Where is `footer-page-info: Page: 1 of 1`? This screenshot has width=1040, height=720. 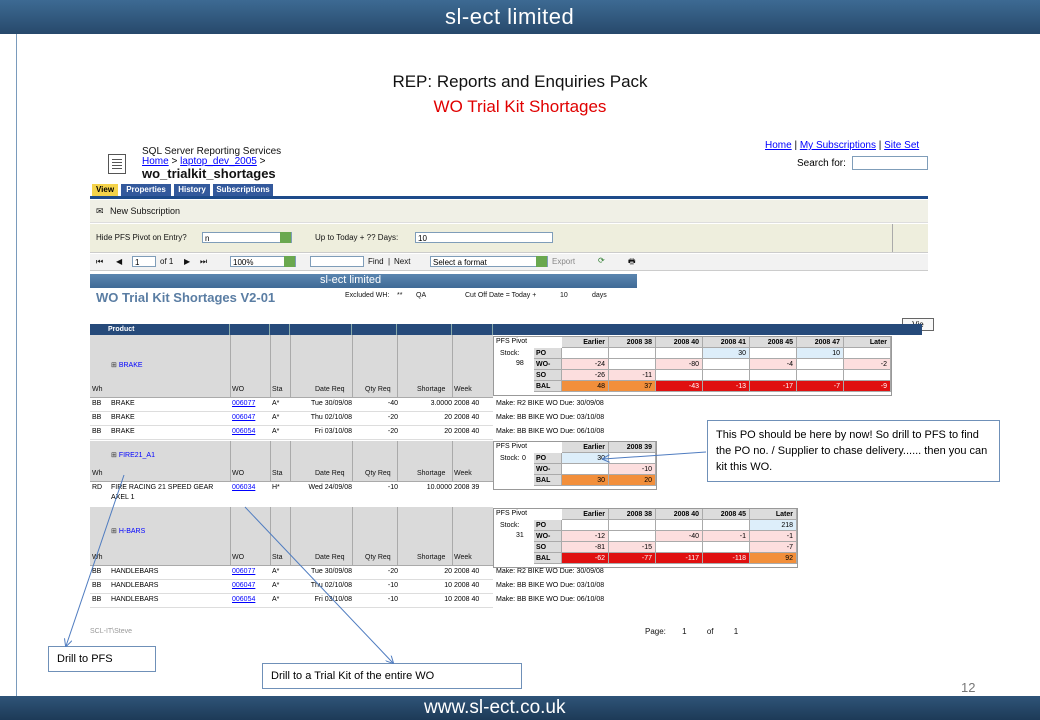
footer-page-info: Page: 1 of 1 is located at coordinates (691, 631).